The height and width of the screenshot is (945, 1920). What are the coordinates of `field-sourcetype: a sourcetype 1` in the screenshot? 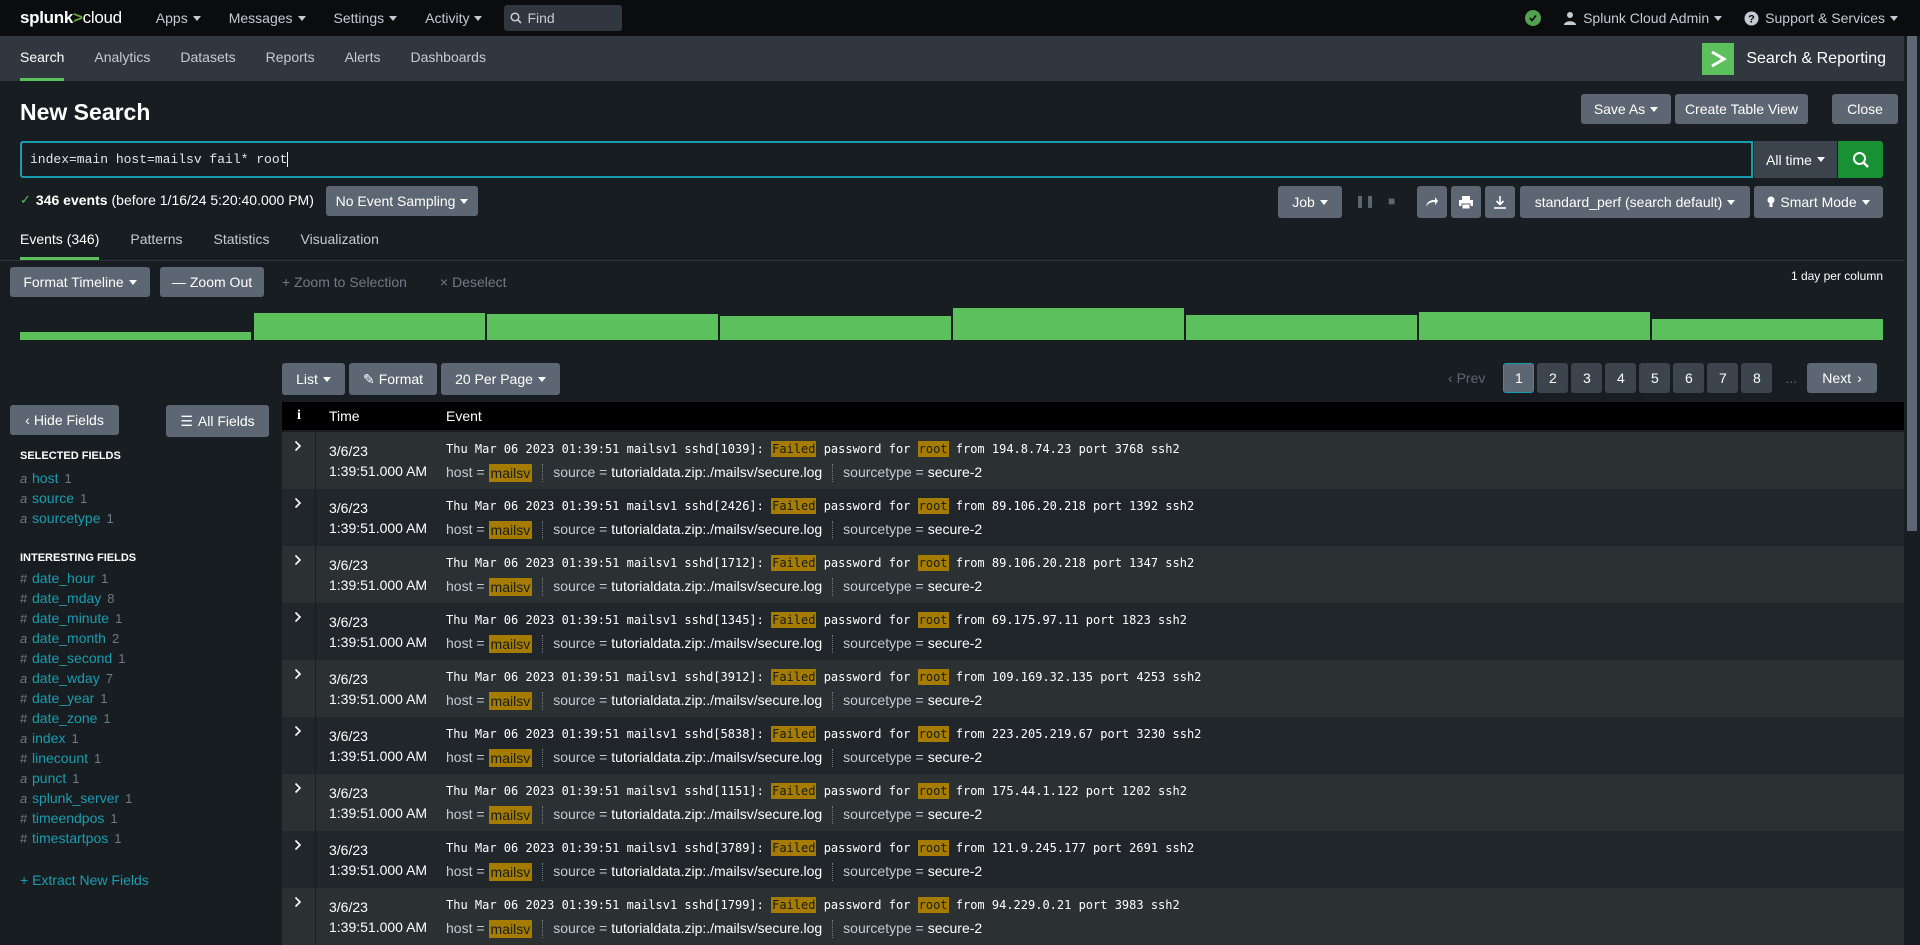 It's located at (67, 518).